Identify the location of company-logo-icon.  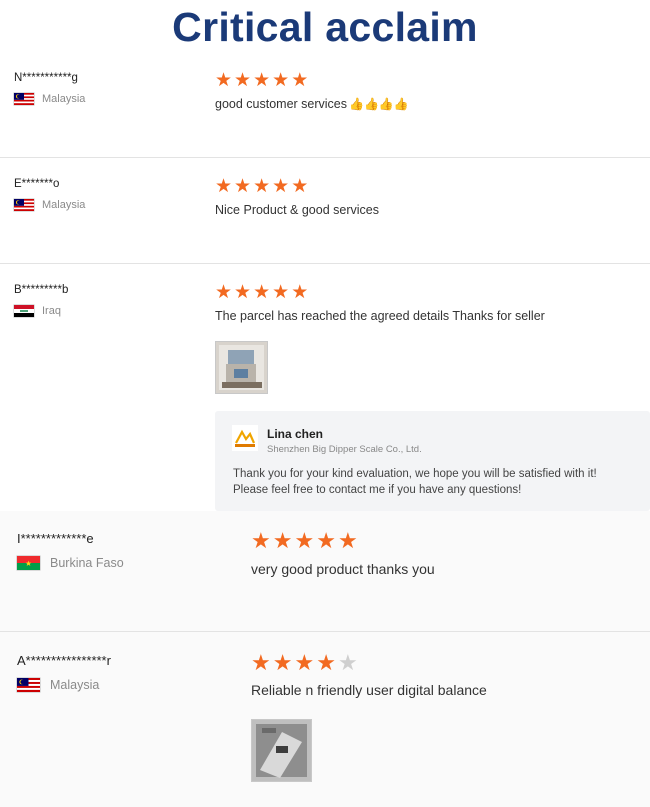
(245, 438).